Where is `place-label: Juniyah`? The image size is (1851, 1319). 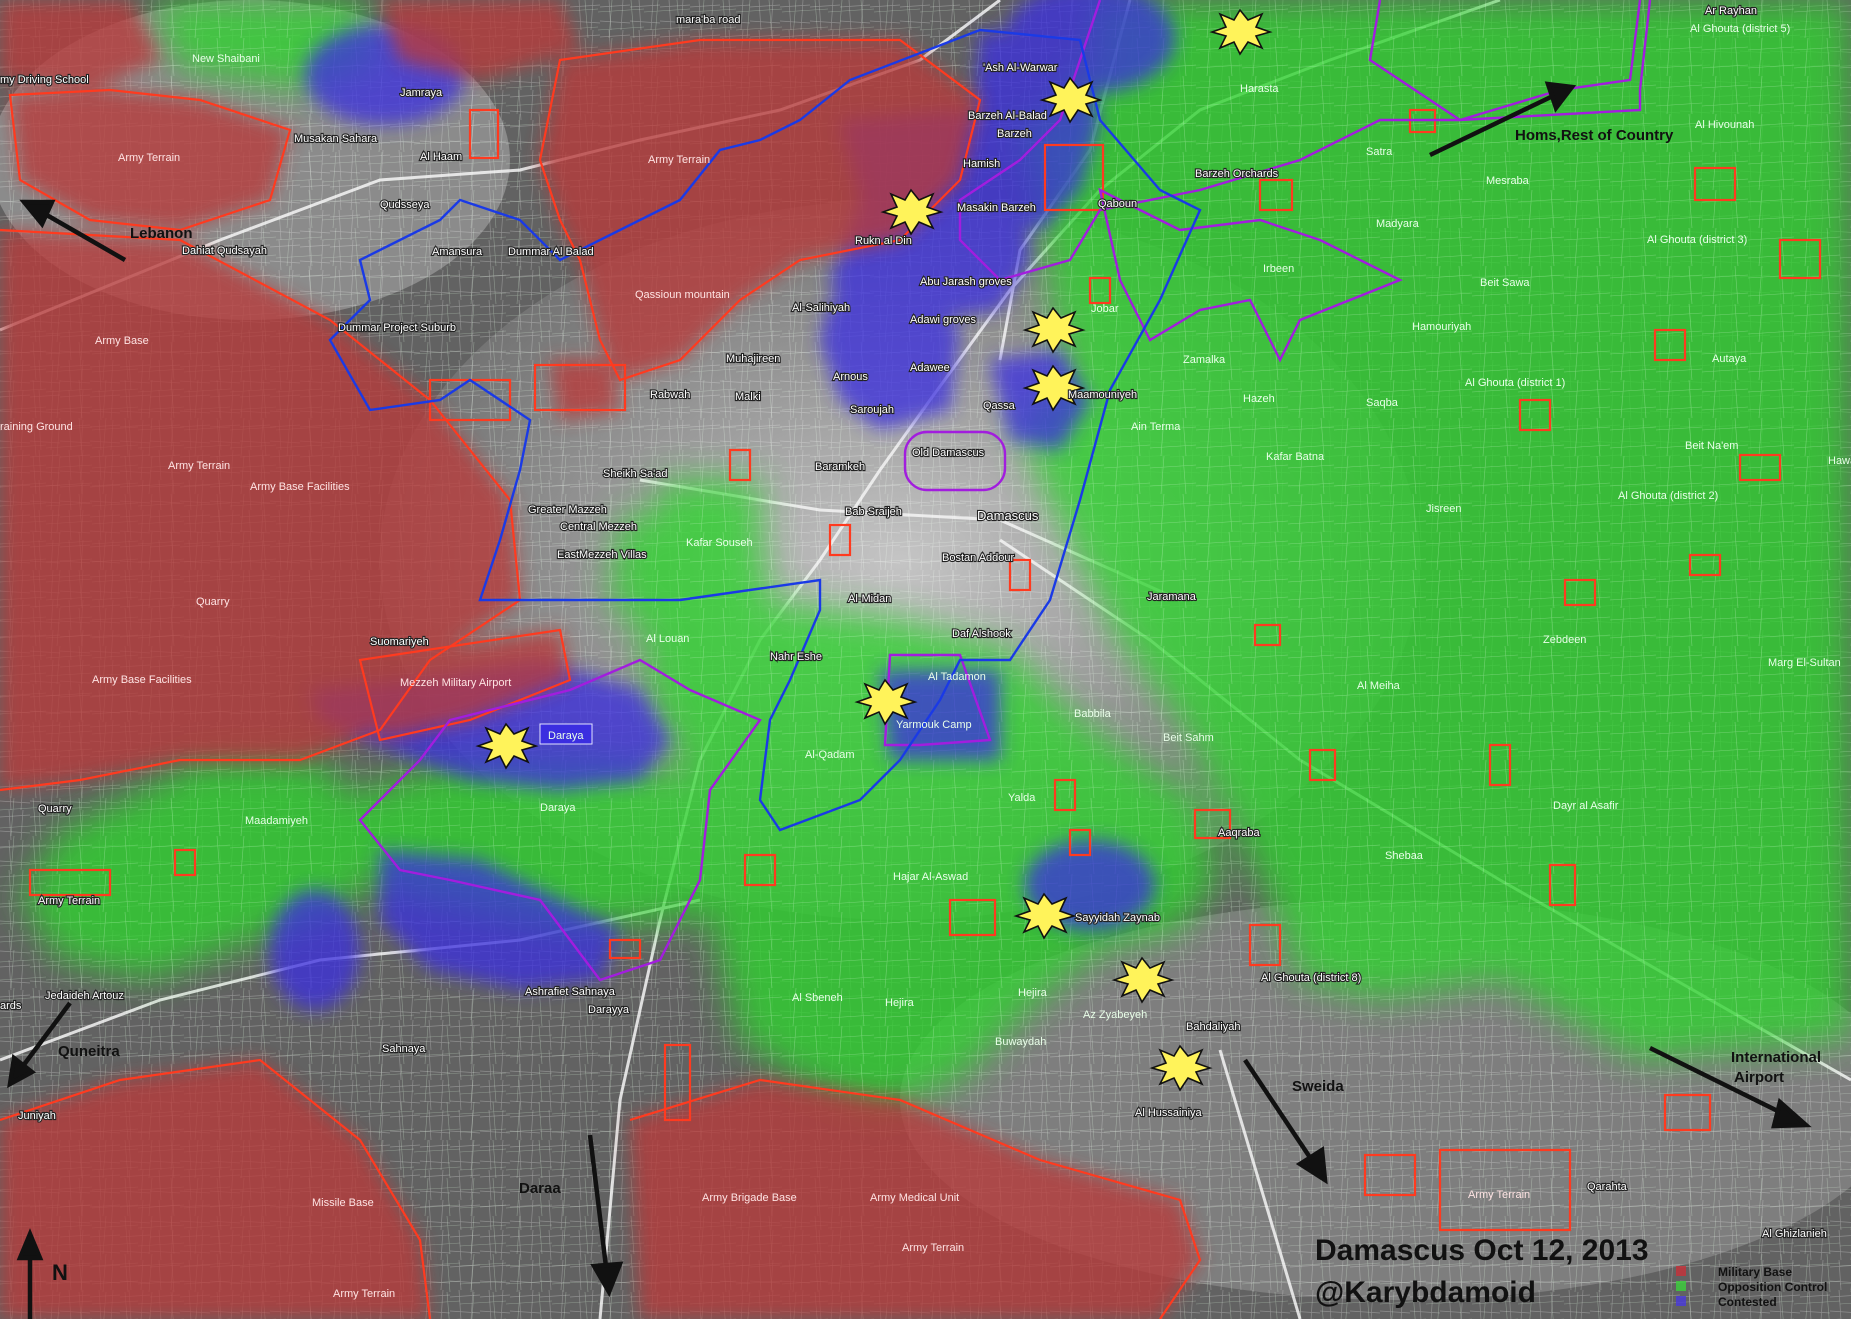 place-label: Juniyah is located at coordinates (37, 1116).